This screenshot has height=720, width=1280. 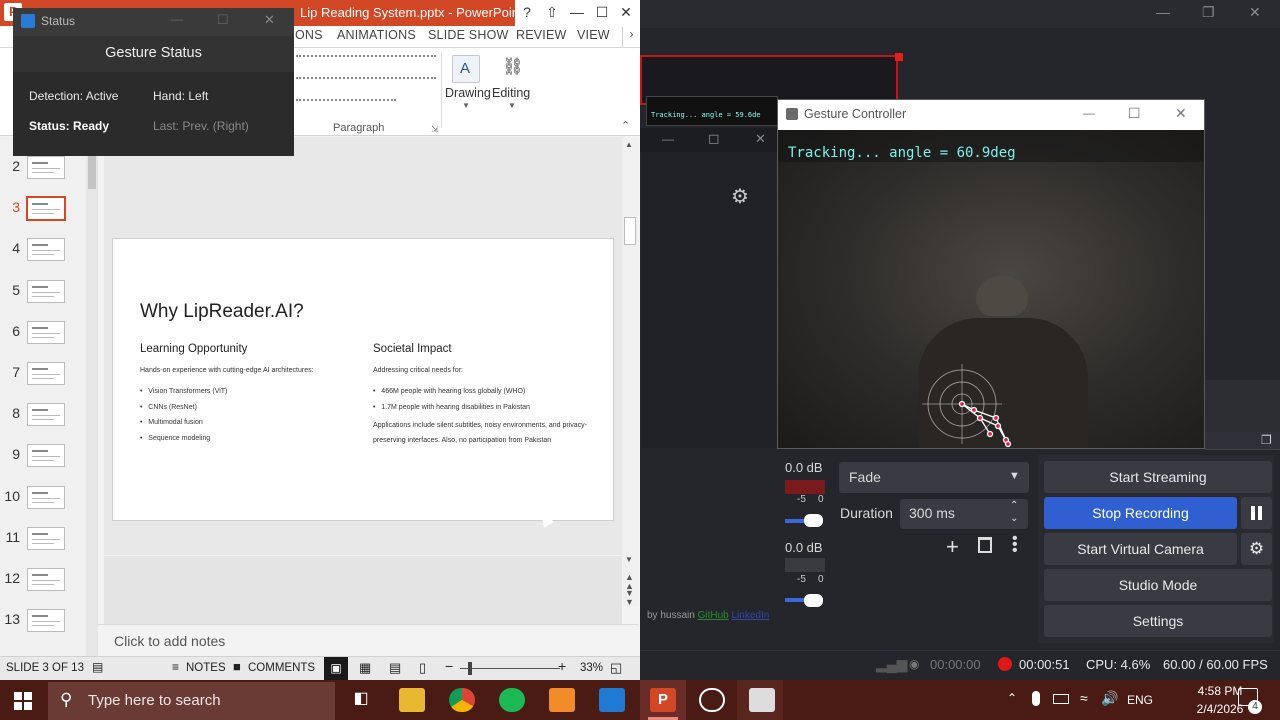 What do you see at coordinates (222, 312) in the screenshot?
I see `slide-title: Why LipReader.AI?` at bounding box center [222, 312].